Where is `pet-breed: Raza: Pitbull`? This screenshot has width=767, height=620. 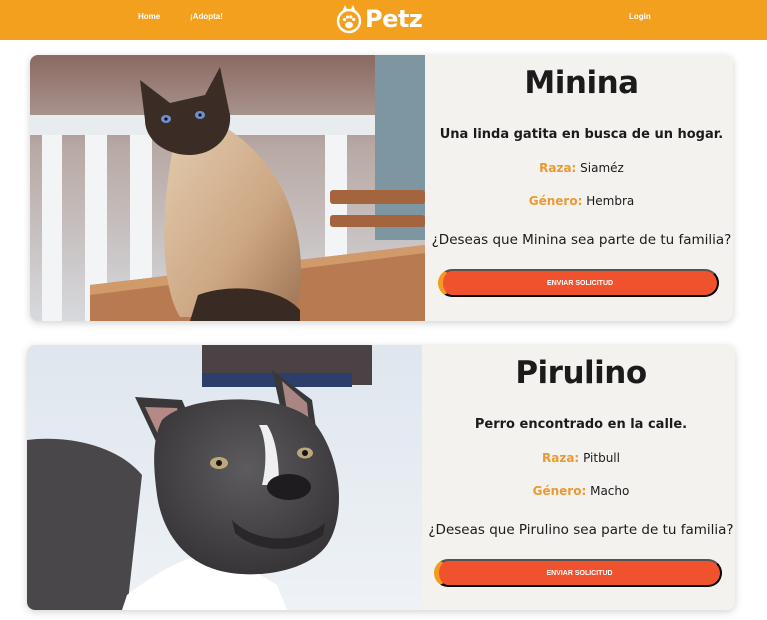
pet-breed: Raza: Pitbull is located at coordinates (581, 458).